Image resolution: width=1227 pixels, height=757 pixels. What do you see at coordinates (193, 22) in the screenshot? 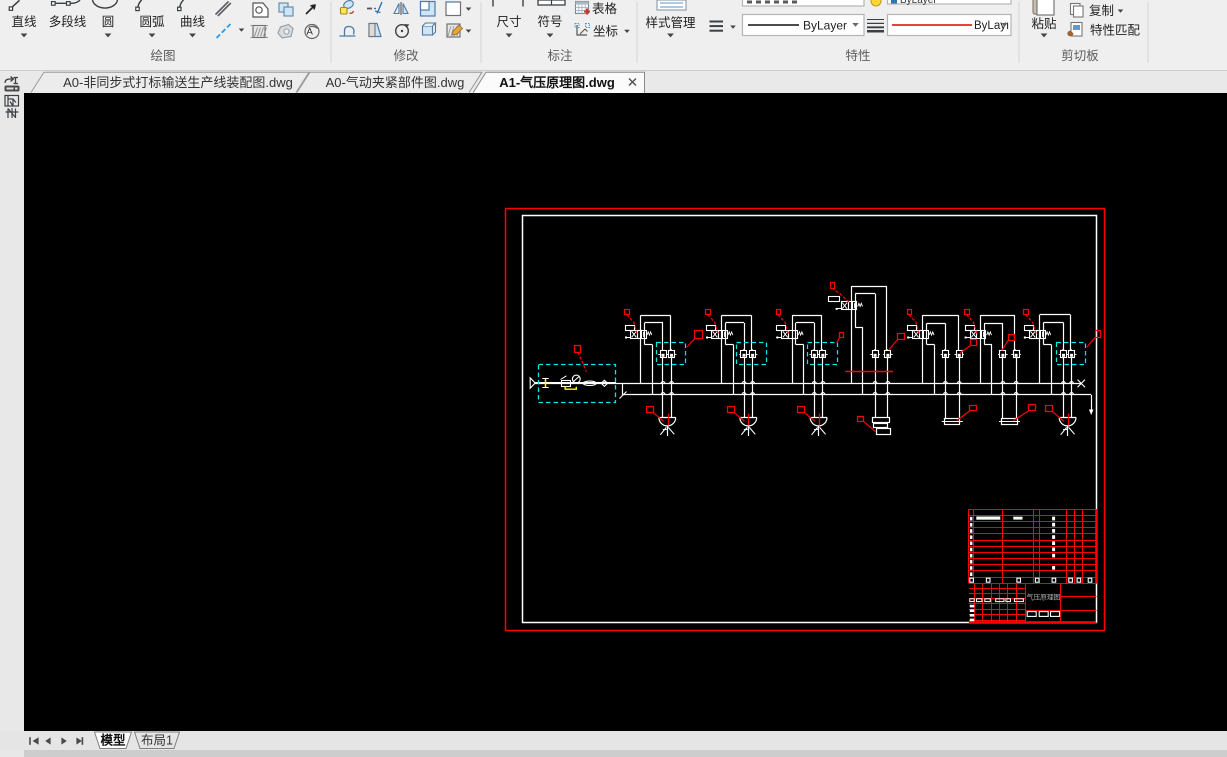
I see `svg-text: 曲线` at bounding box center [193, 22].